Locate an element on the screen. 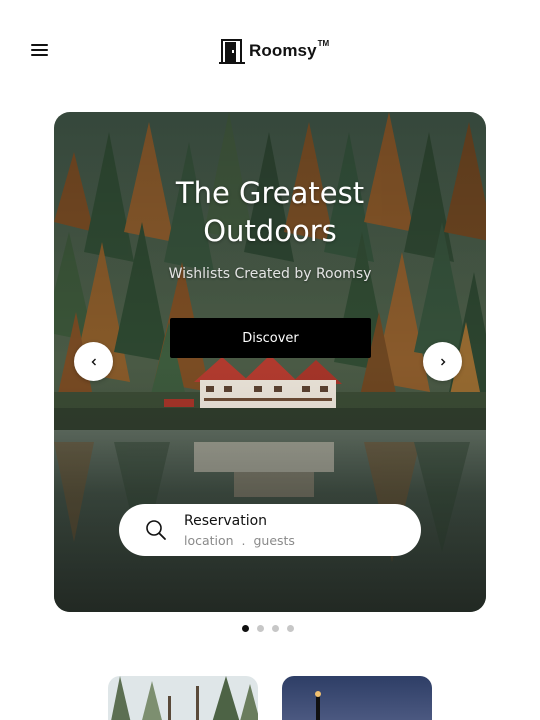 Image resolution: width=540 pixels, height=720 pixels. carousel-dots is located at coordinates (268, 629).